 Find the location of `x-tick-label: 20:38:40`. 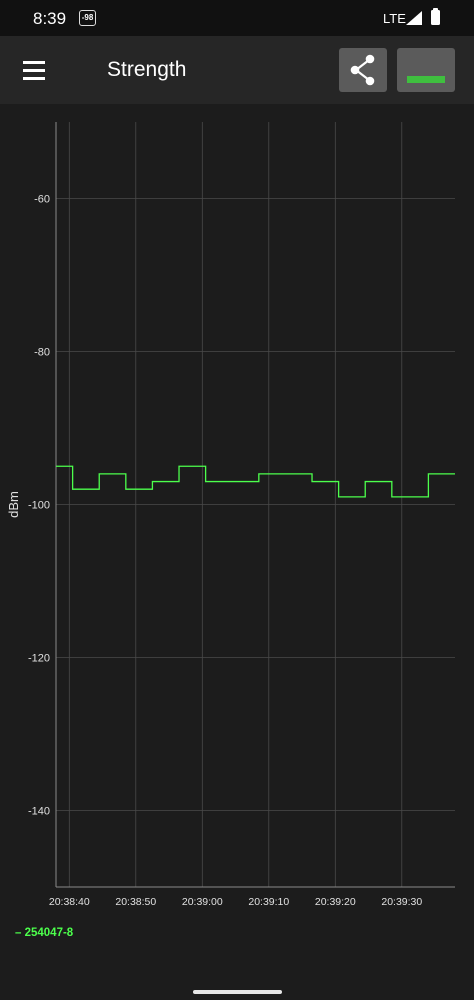

x-tick-label: 20:38:40 is located at coordinates (69, 902).